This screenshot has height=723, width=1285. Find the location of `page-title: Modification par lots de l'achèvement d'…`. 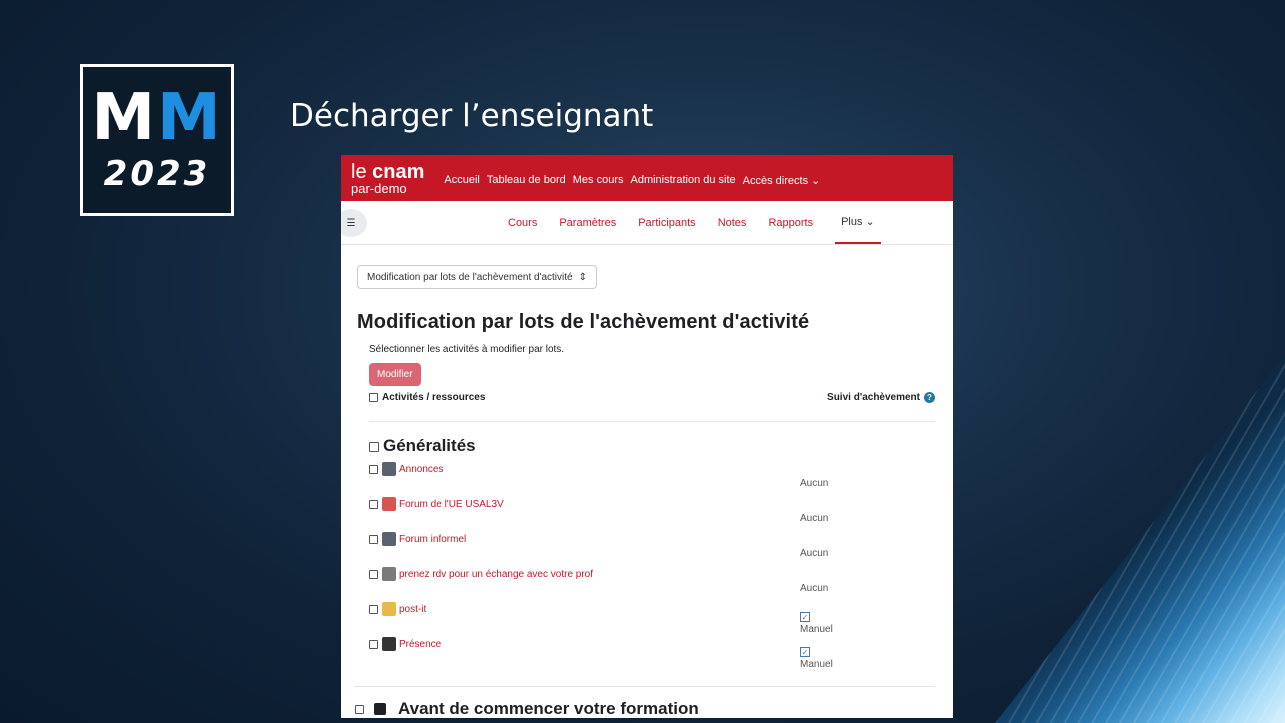

page-title: Modification par lots de l'achèvement d'… is located at coordinates (583, 322).